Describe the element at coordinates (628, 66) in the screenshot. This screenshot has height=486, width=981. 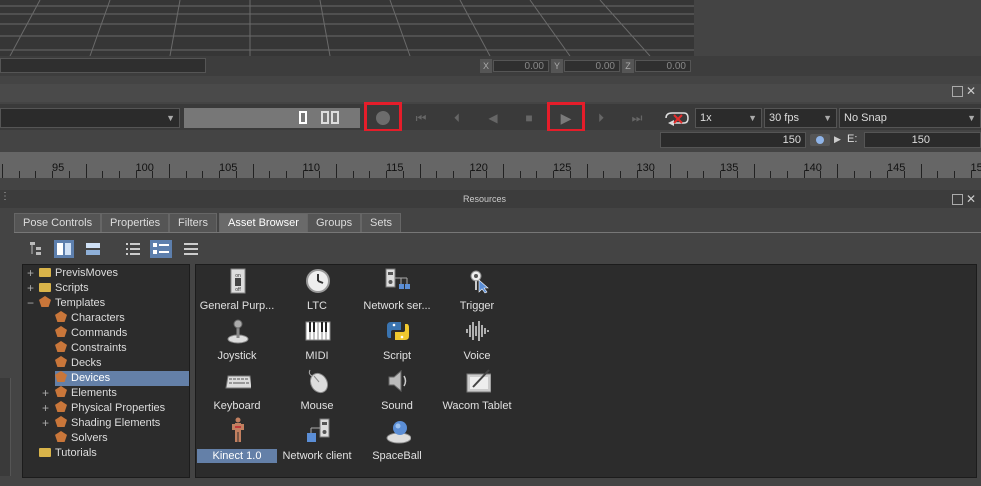
I see `z-label: Z` at that location.